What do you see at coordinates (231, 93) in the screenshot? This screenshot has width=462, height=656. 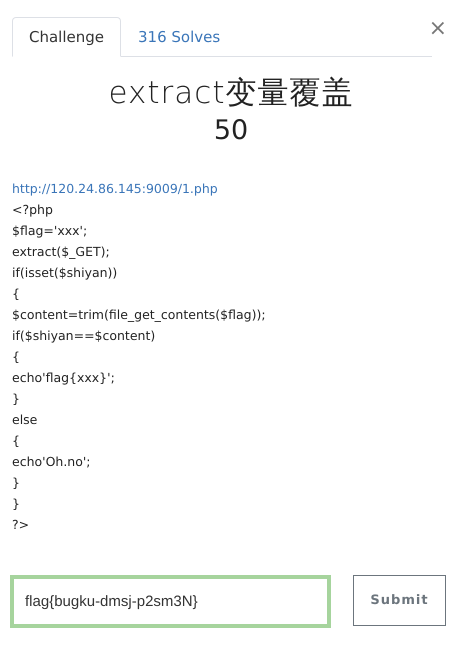 I see `challenge-title: extract变量覆盖` at bounding box center [231, 93].